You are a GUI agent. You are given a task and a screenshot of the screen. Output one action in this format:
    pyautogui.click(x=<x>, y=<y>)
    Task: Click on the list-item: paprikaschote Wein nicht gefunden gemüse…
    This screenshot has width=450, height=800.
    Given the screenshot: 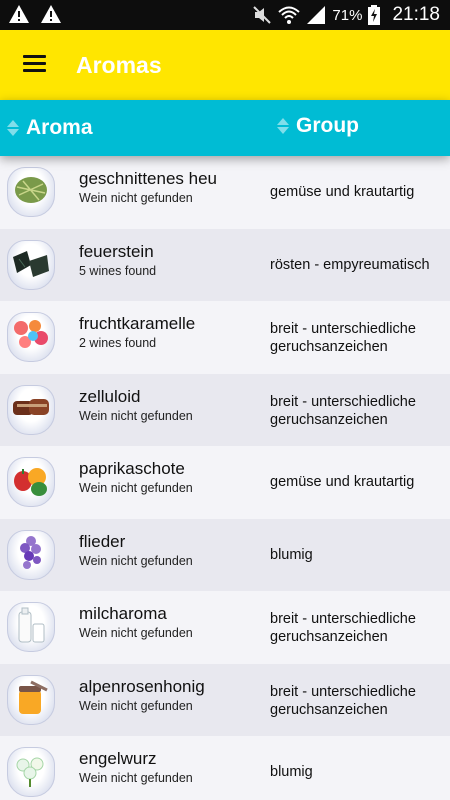 What is the action you would take?
    pyautogui.click(x=225, y=482)
    